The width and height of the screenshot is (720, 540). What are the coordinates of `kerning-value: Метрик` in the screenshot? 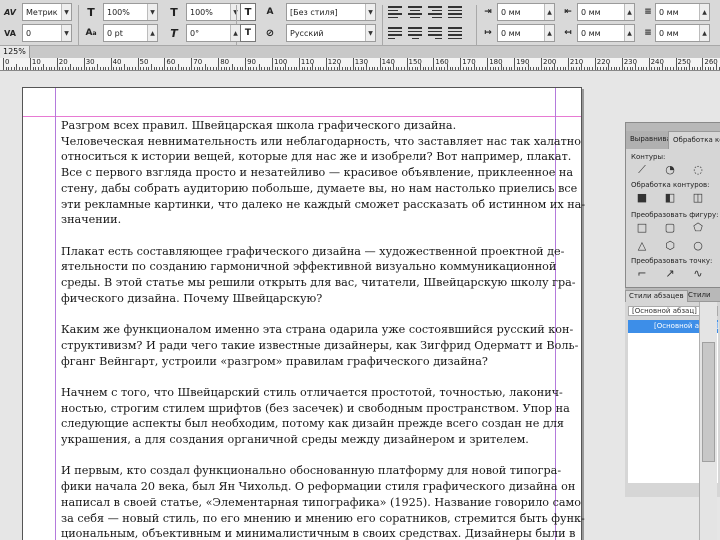 It's located at (42, 12).